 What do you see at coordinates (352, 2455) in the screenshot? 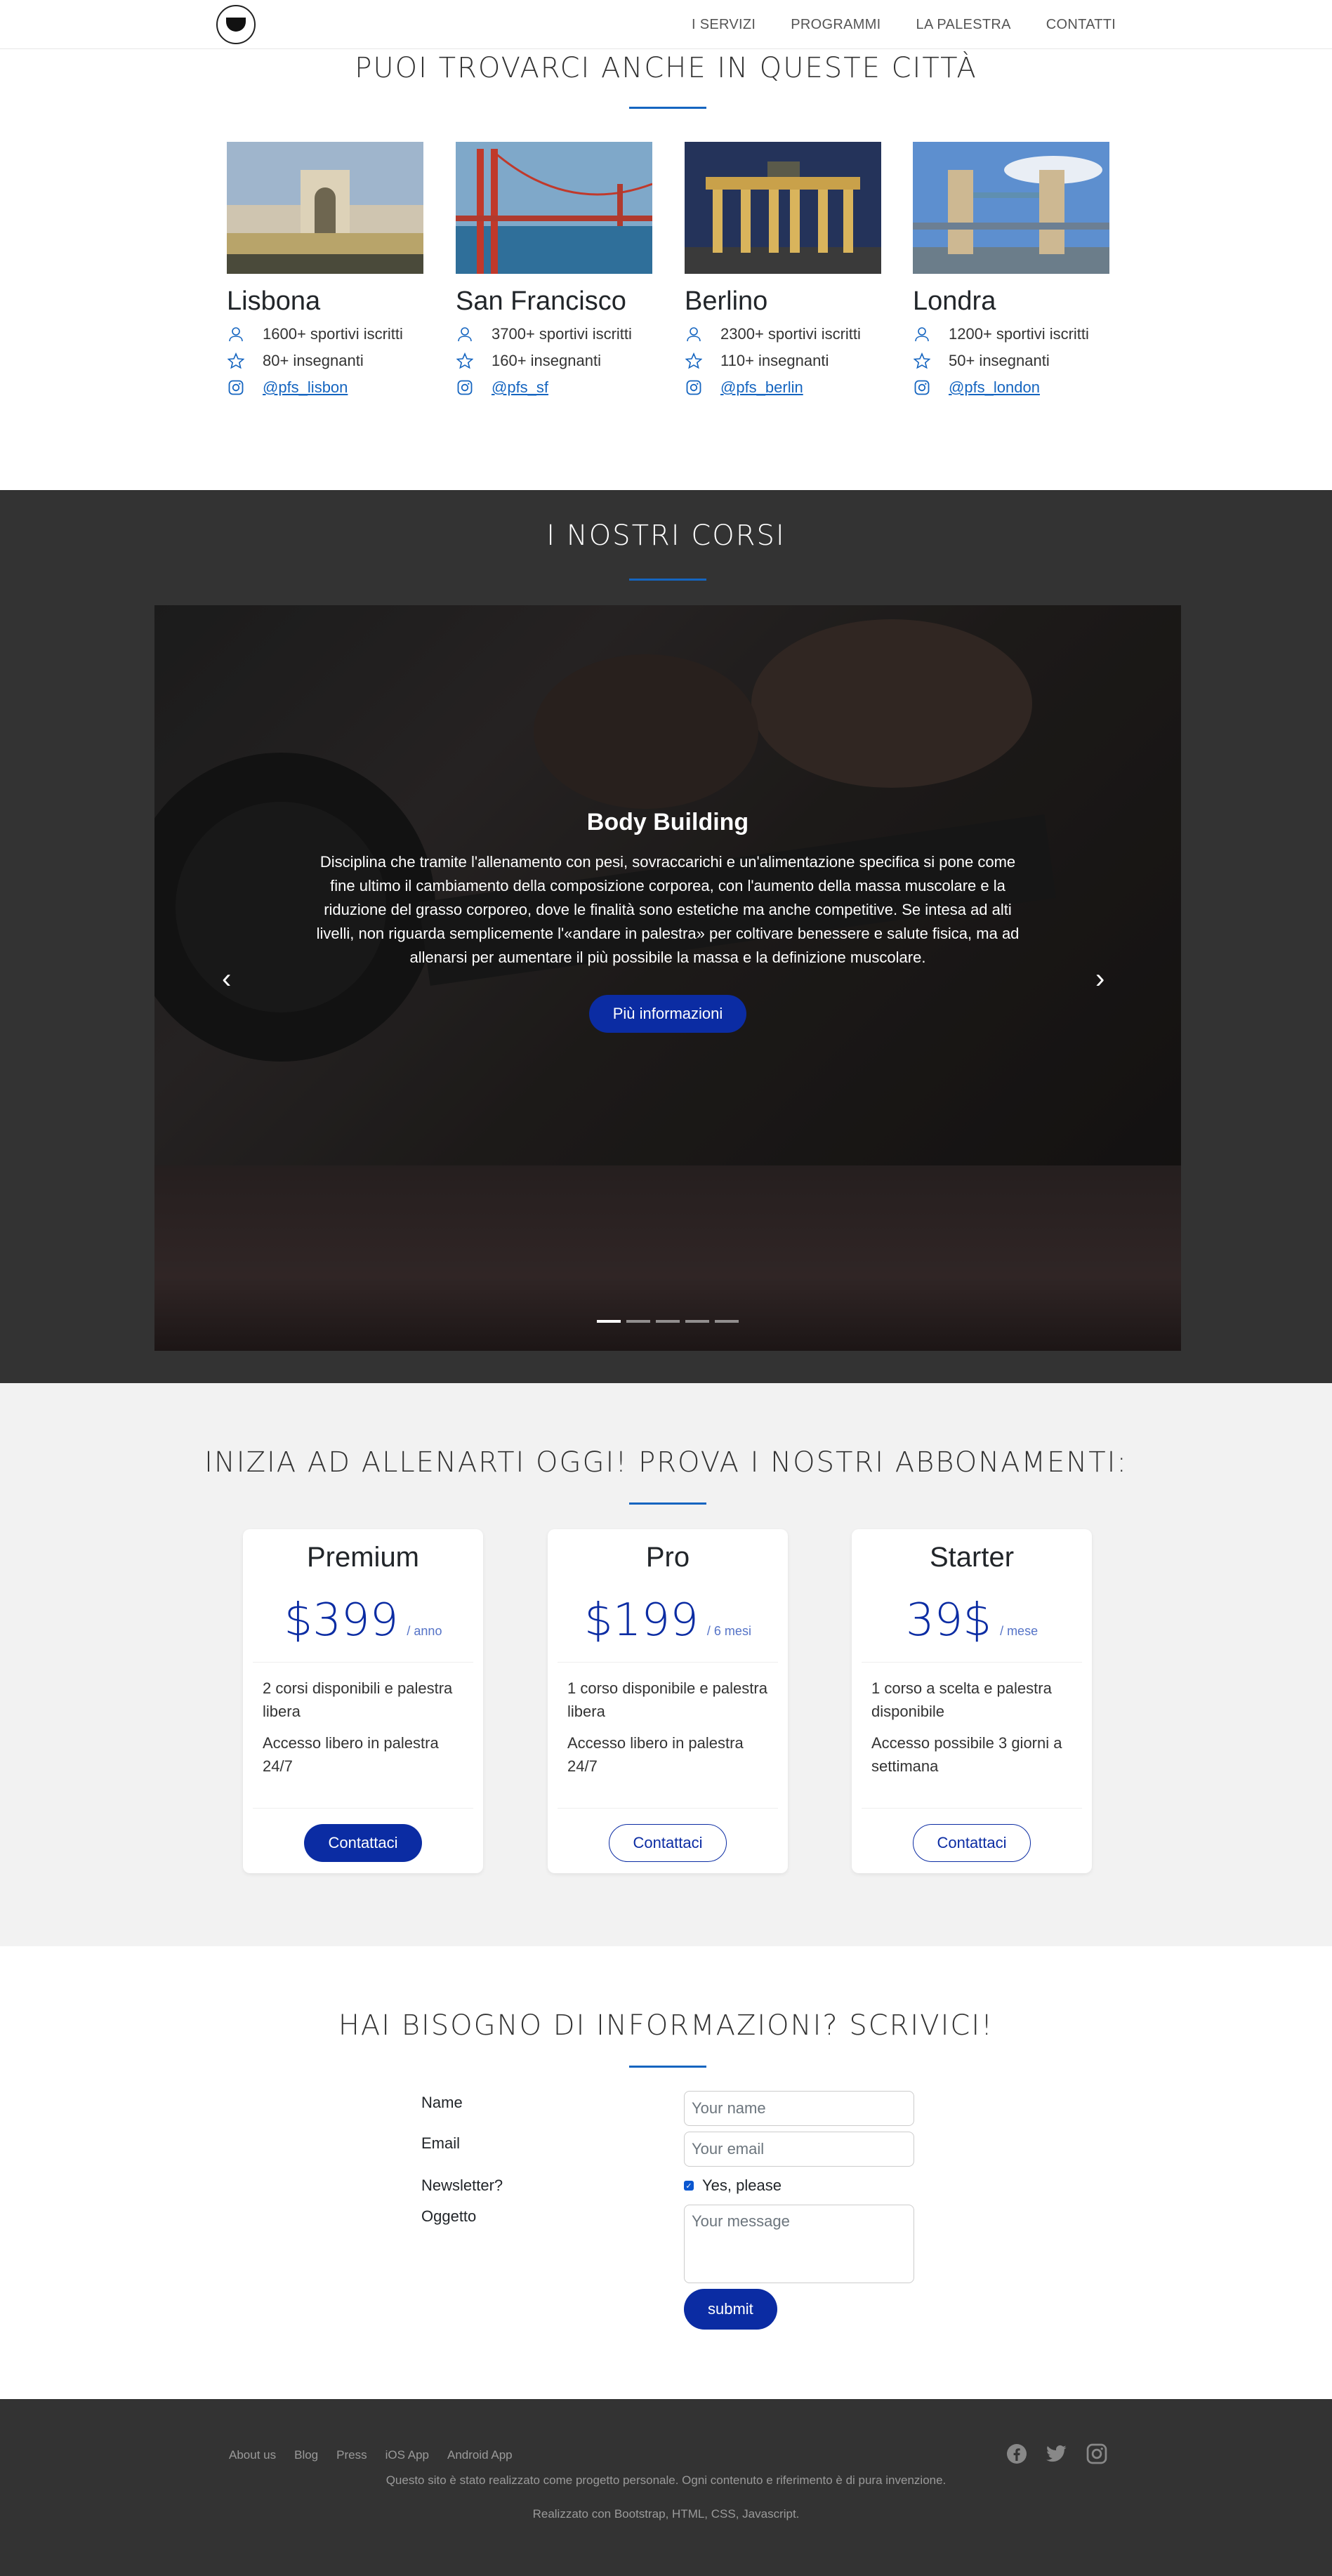
I see `footer-link-press: Press` at bounding box center [352, 2455].